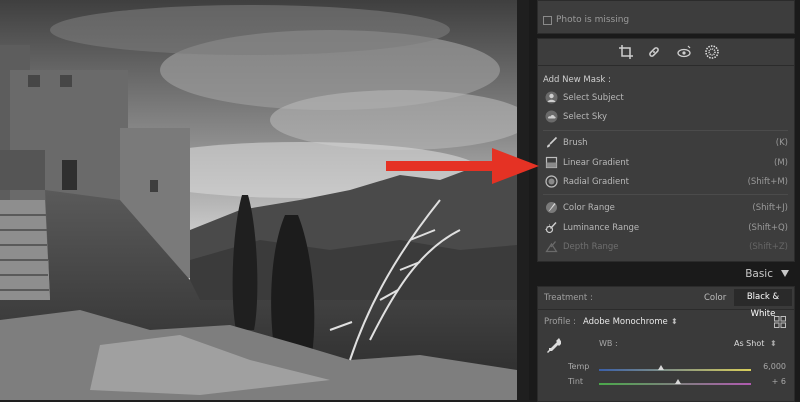 The image size is (800, 402). I want to click on arrow-head, so click(515, 166).